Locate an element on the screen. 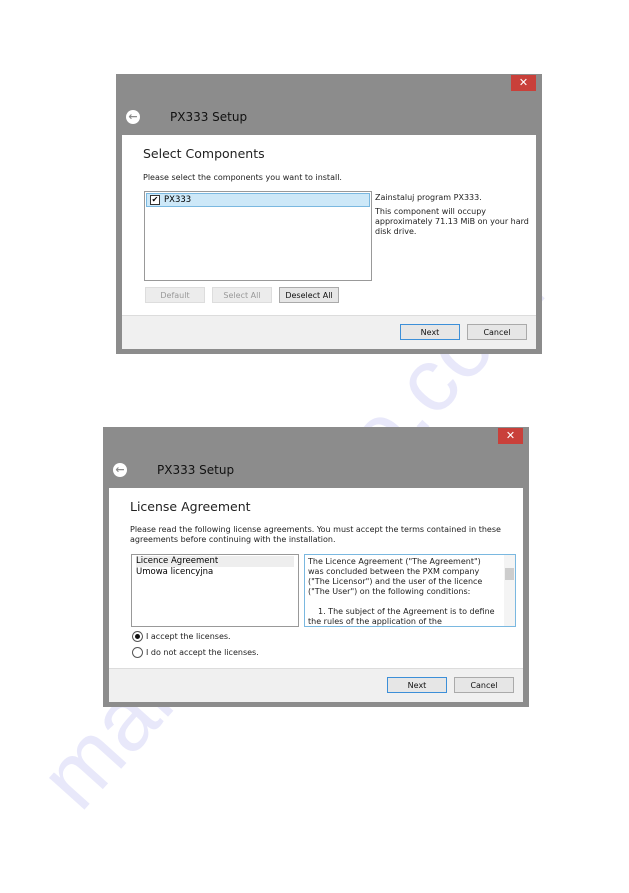  page-heading: License Agreement is located at coordinates (190, 506).